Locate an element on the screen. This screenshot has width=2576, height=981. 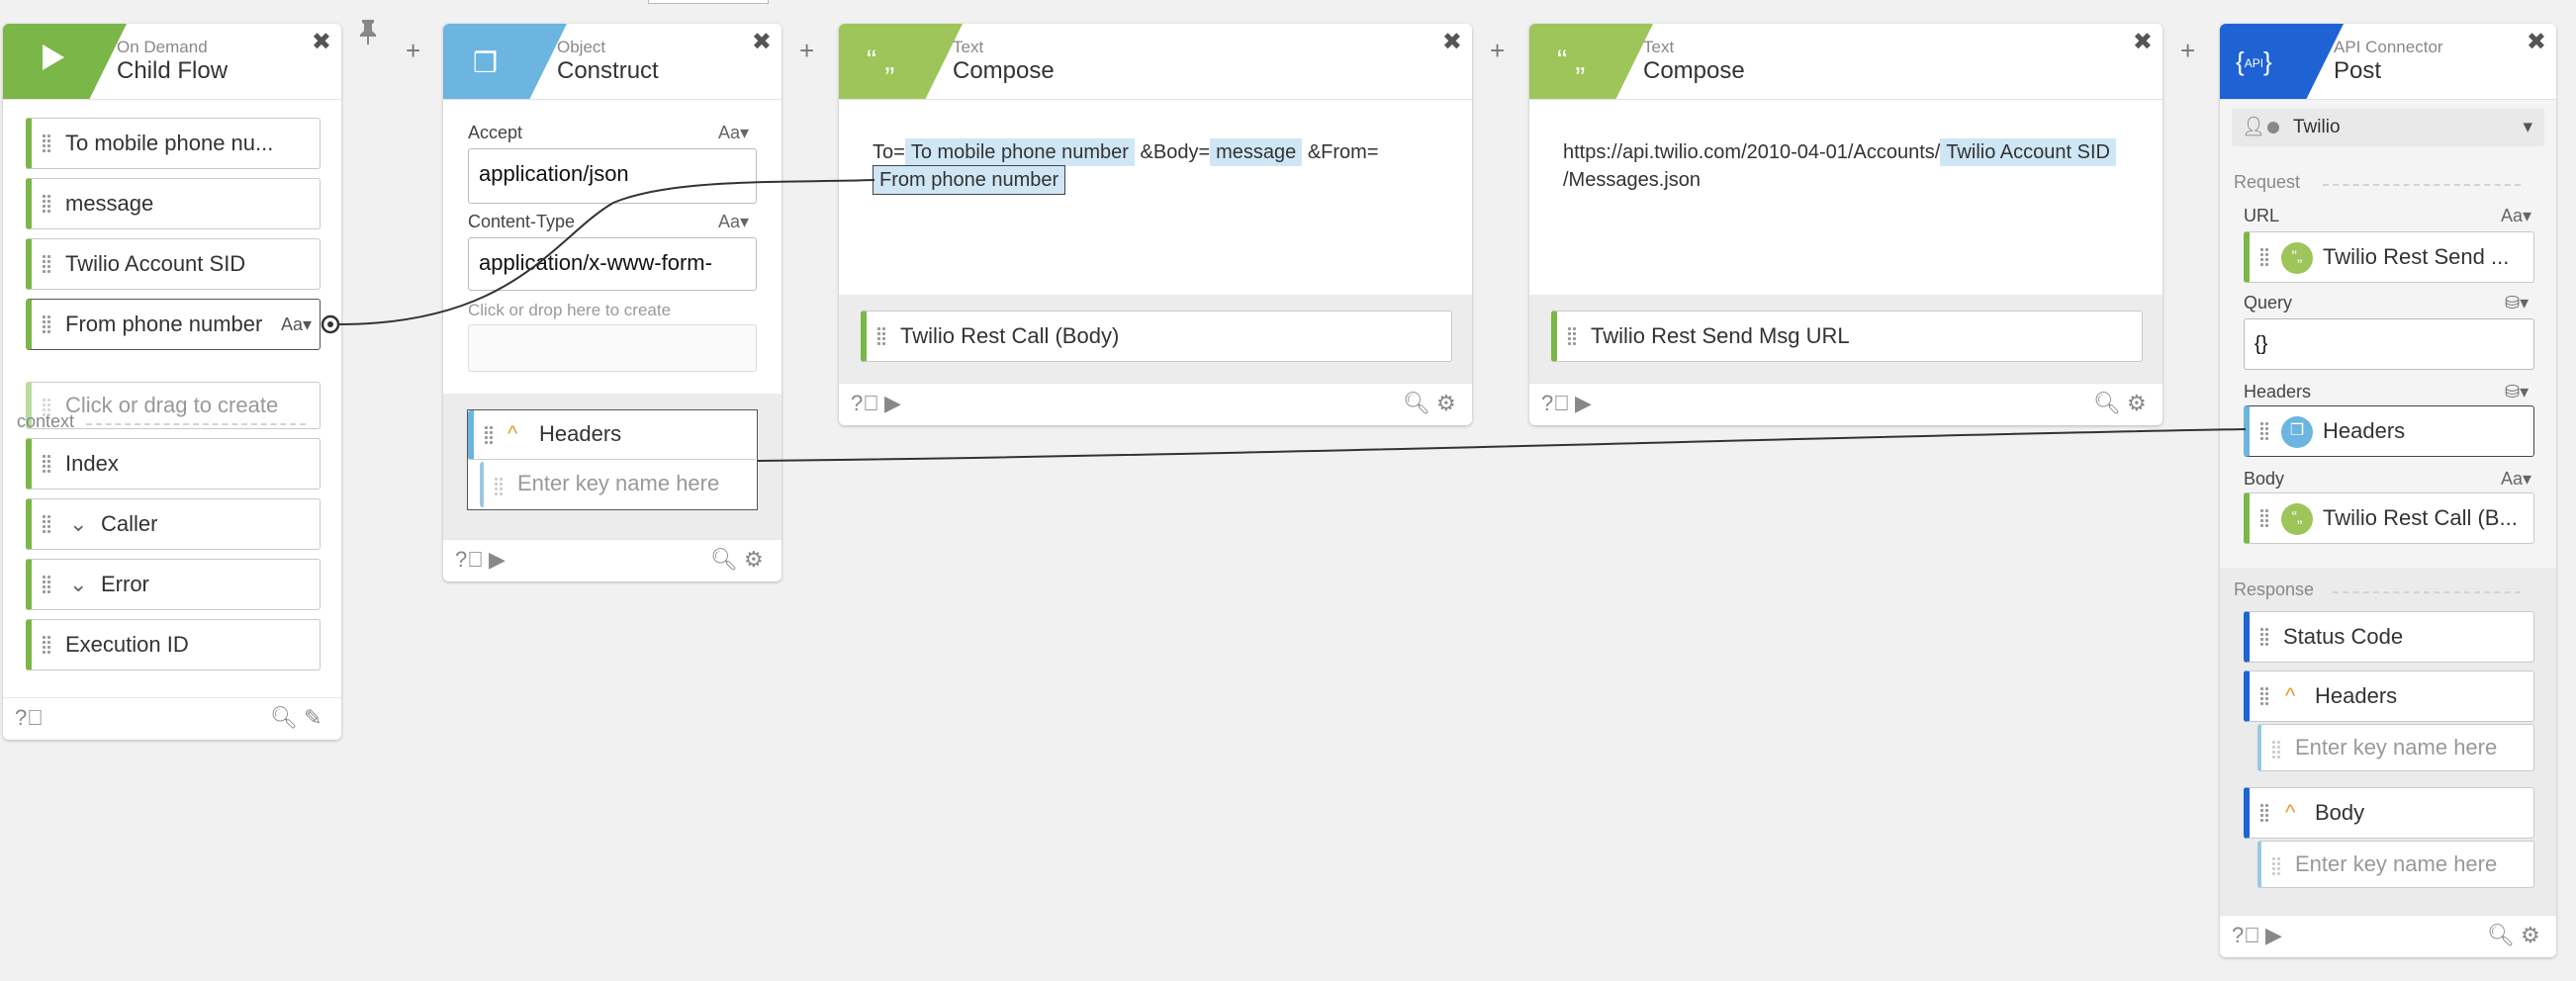
context-item-execution-id: Execution ID is located at coordinates (174, 644).